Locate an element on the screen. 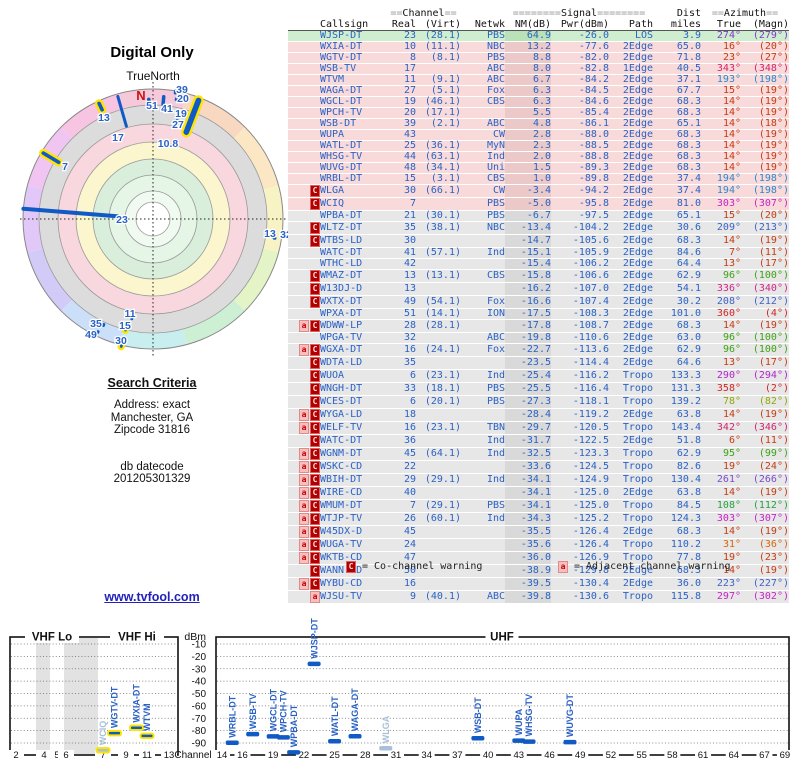  callsign-link: WTVM is located at coordinates (353, 80).